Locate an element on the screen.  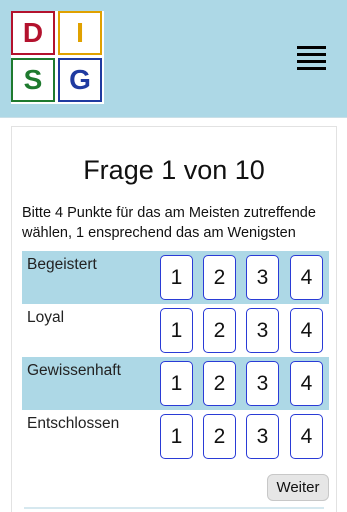
answer-label: Loyal is located at coordinates (46, 317).